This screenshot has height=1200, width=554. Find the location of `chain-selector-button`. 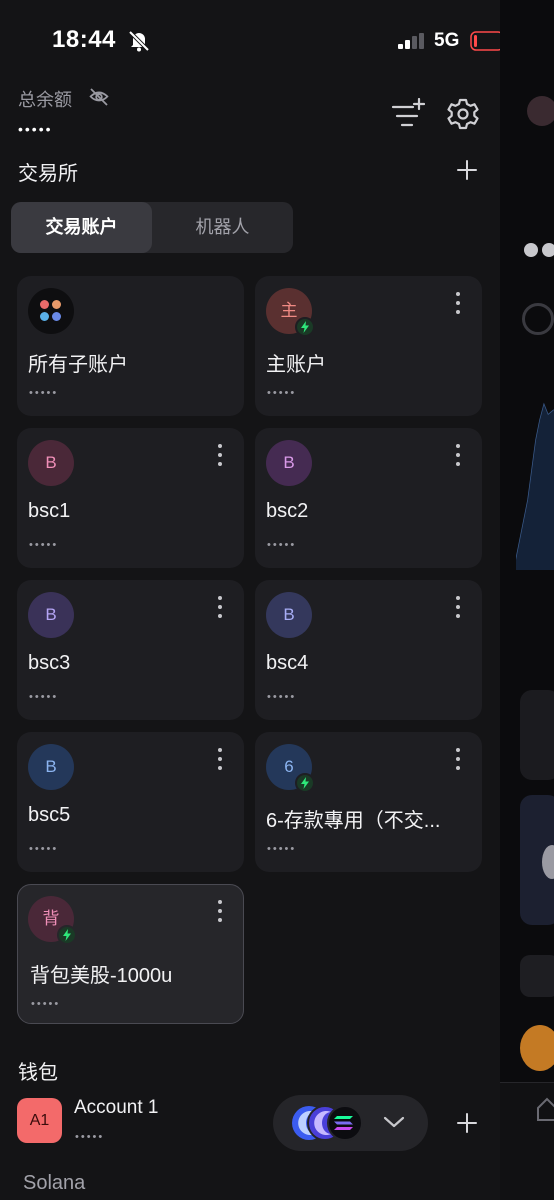

chain-selector-button is located at coordinates (350, 1123).